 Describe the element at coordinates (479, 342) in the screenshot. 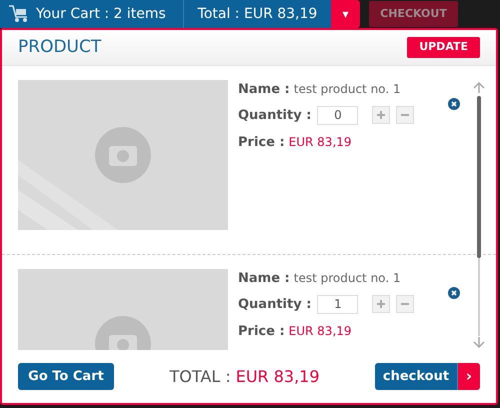

I see `scroll-down-icon` at that location.